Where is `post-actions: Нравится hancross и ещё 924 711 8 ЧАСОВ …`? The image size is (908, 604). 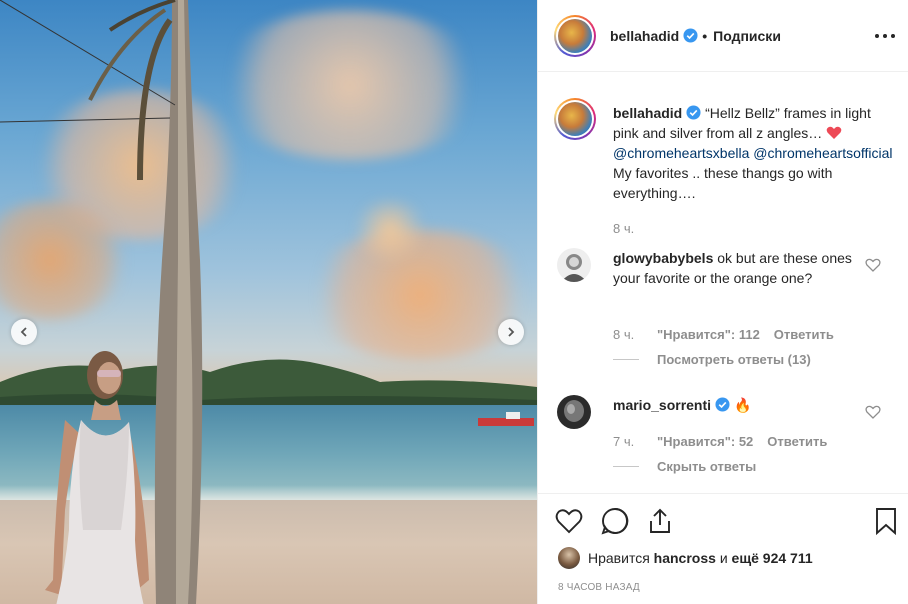 post-actions: Нравится hancross и ещё 924 711 8 ЧАСОВ … is located at coordinates (723, 548).